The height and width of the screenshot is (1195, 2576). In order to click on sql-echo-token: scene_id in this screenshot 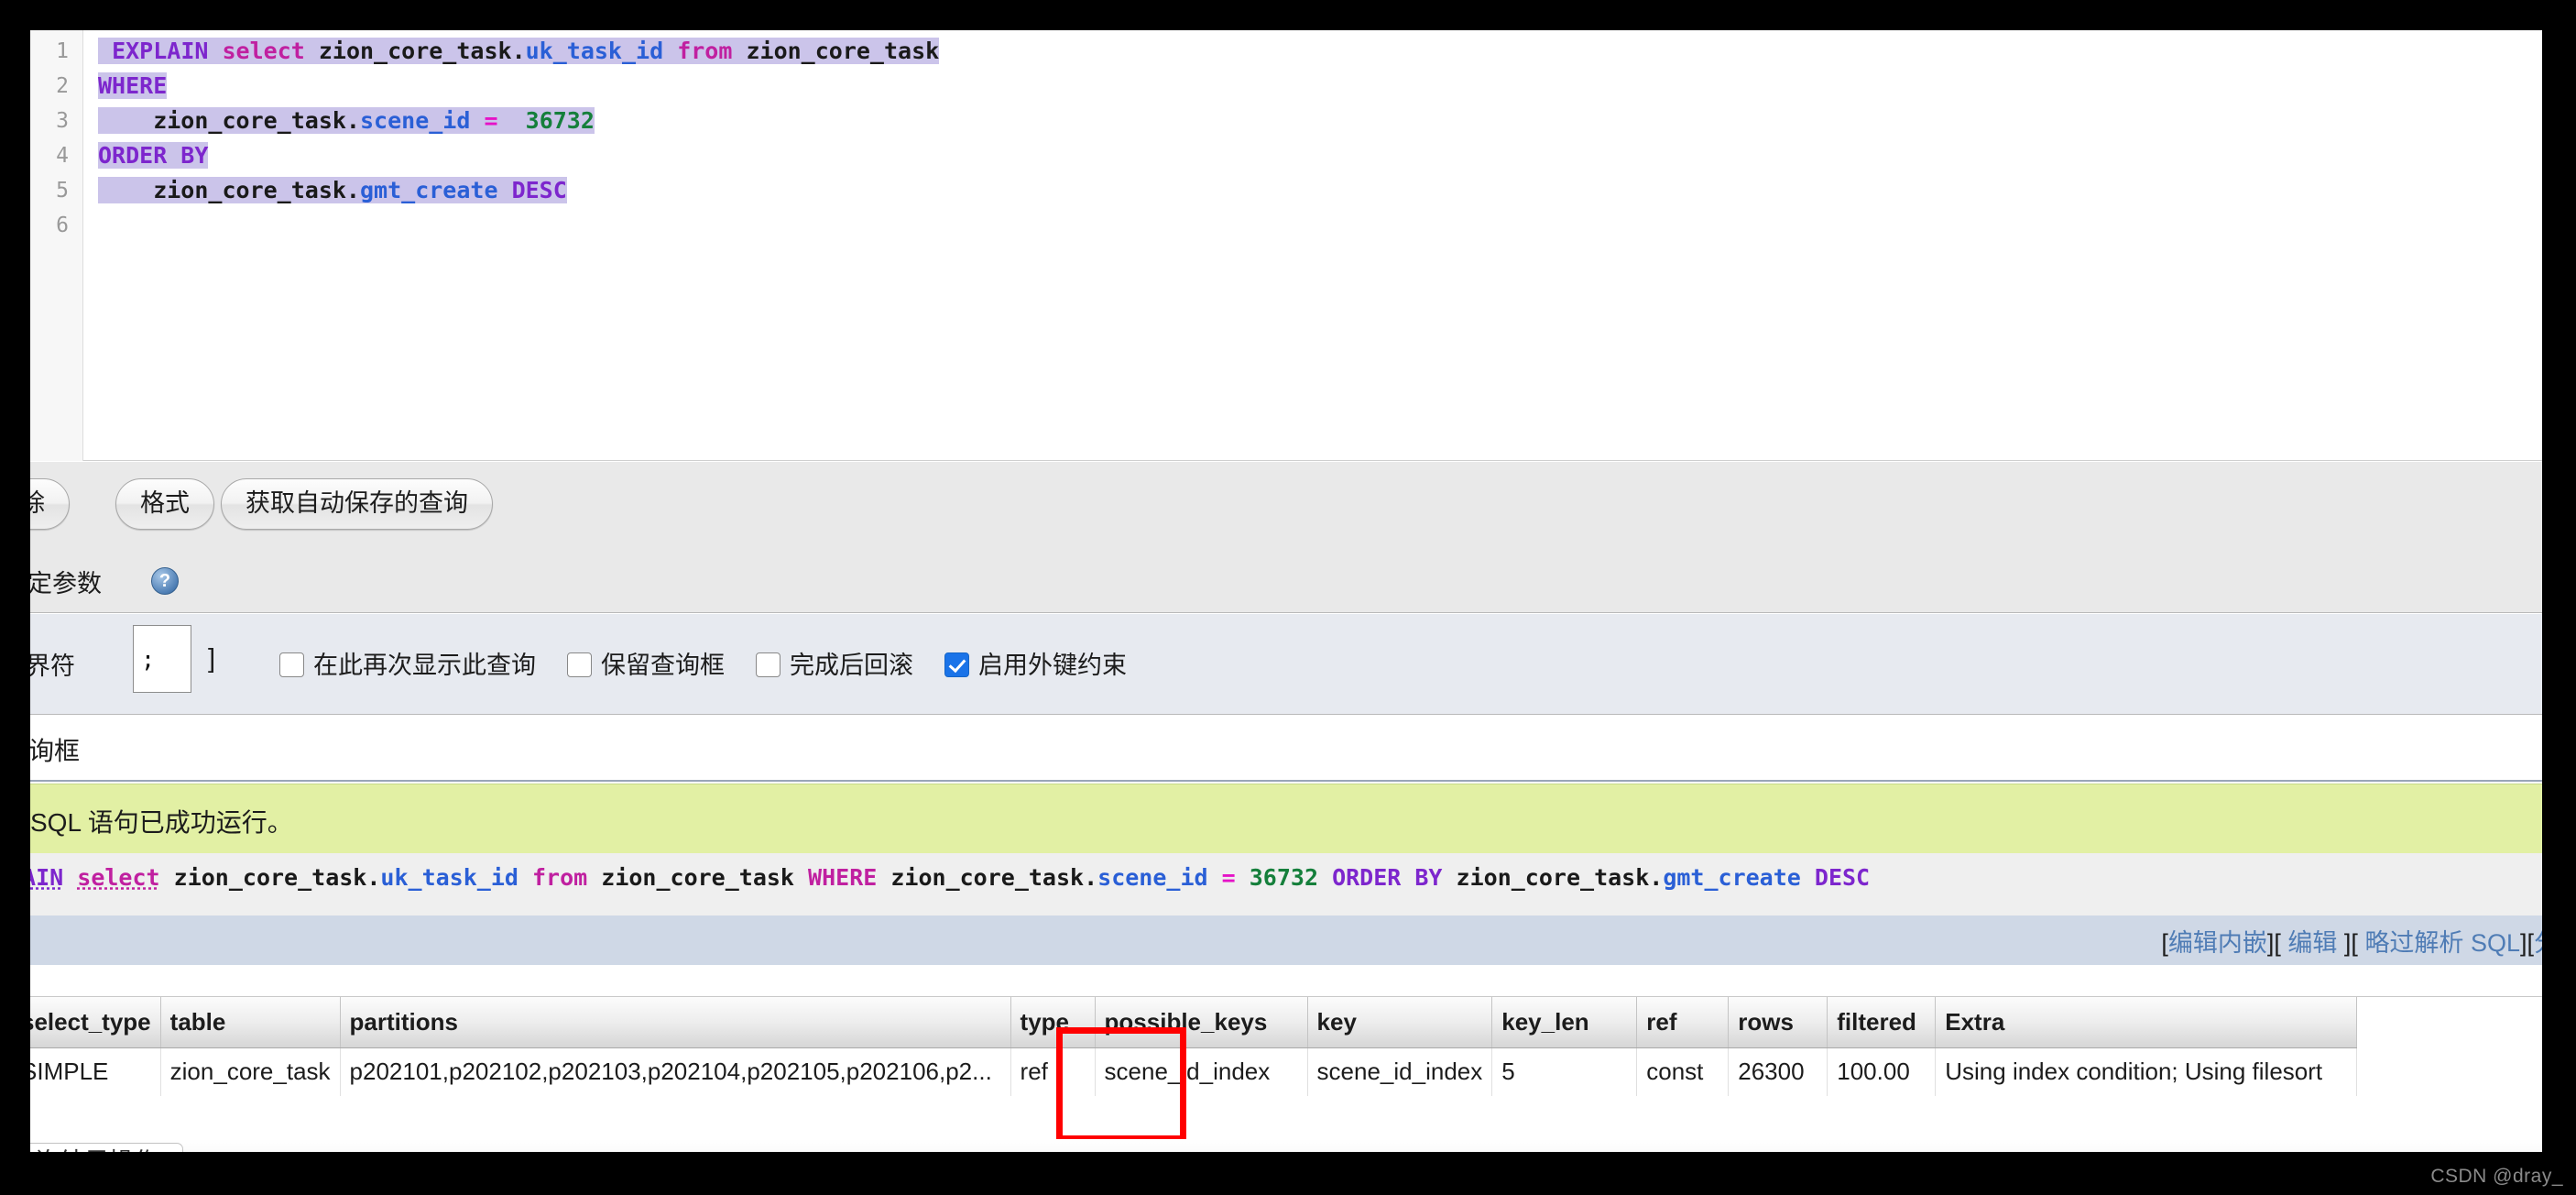, I will do `click(1153, 877)`.